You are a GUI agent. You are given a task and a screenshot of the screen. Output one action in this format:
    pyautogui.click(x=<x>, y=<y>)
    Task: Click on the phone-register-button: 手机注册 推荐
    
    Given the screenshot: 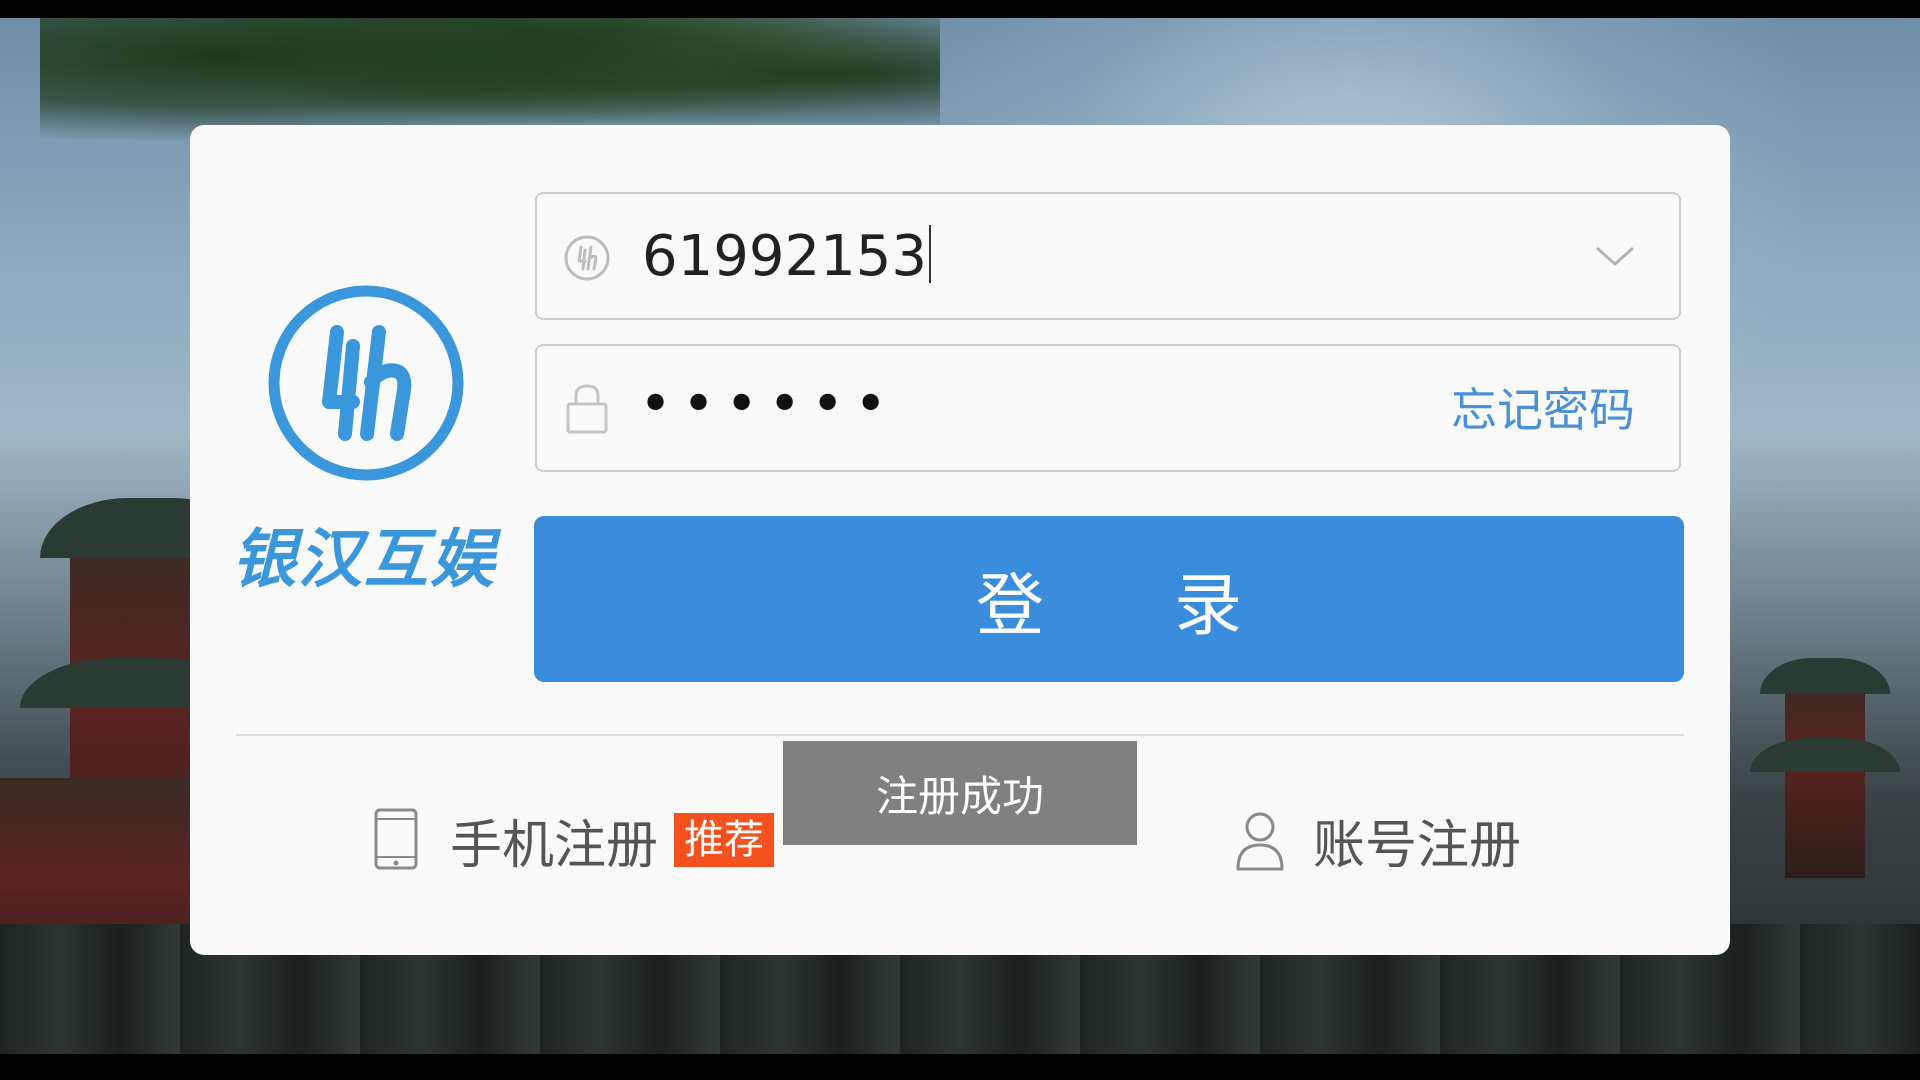 What is the action you would take?
    pyautogui.click(x=573, y=840)
    